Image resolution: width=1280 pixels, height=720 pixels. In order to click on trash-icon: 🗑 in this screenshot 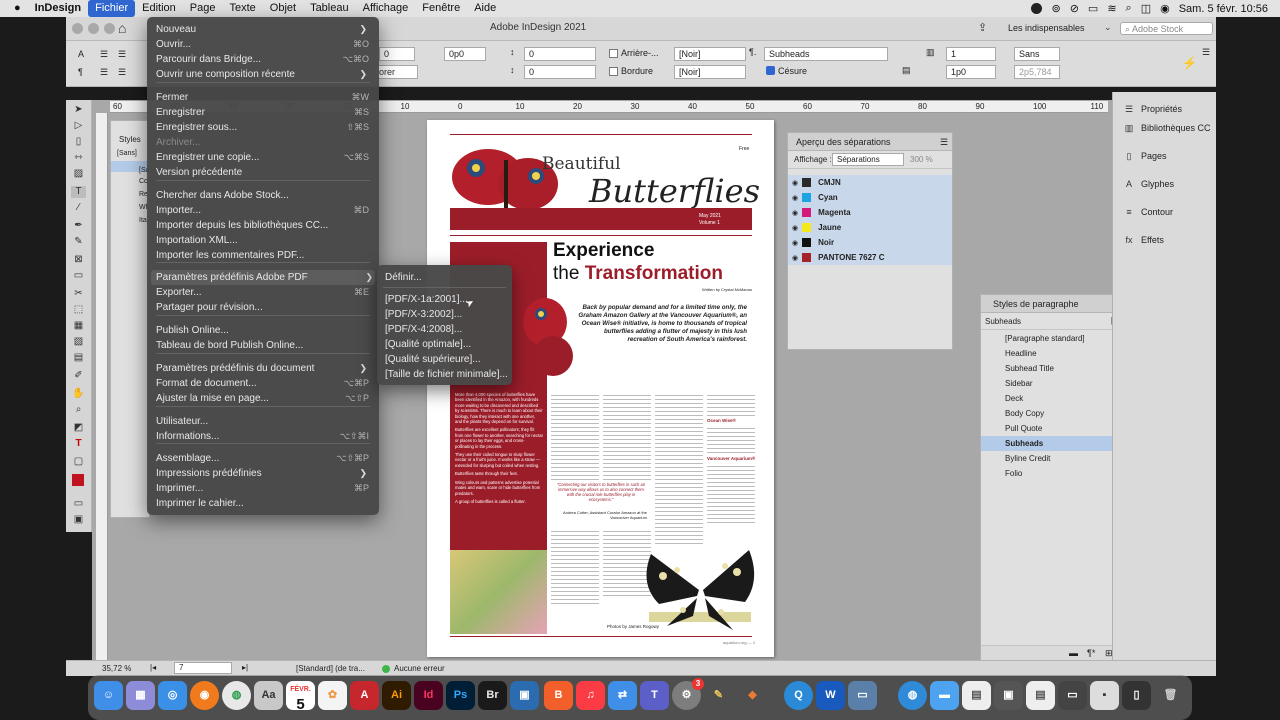, I will do `click(1170, 695)`.